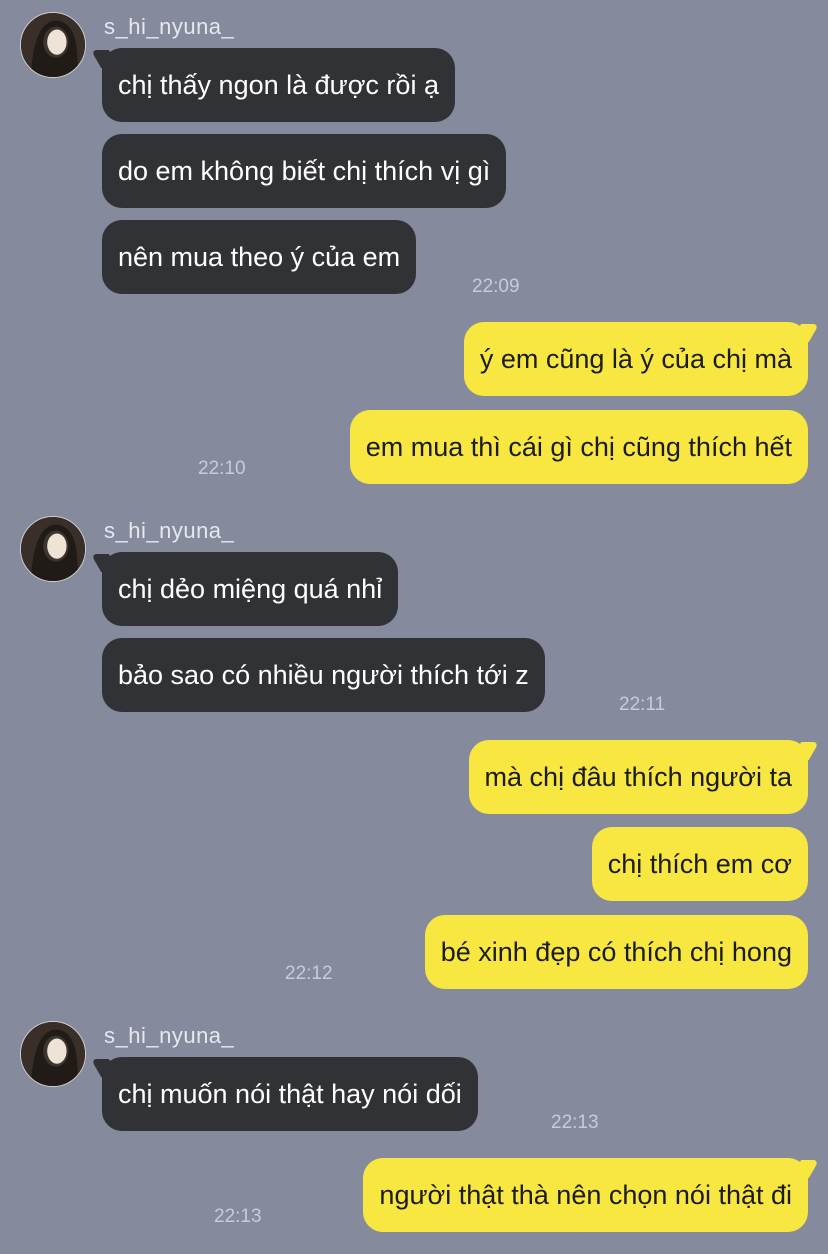  I want to click on message-timestamp: 22:12, so click(309, 973).